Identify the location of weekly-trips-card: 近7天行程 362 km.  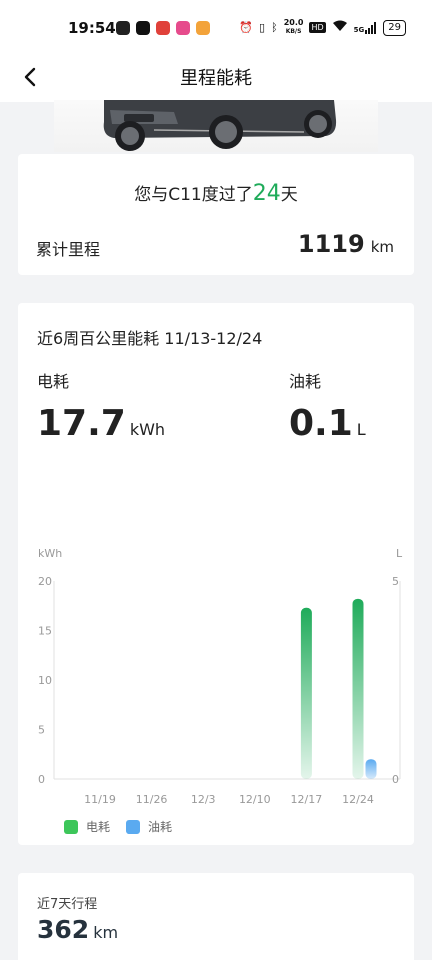
(216, 916).